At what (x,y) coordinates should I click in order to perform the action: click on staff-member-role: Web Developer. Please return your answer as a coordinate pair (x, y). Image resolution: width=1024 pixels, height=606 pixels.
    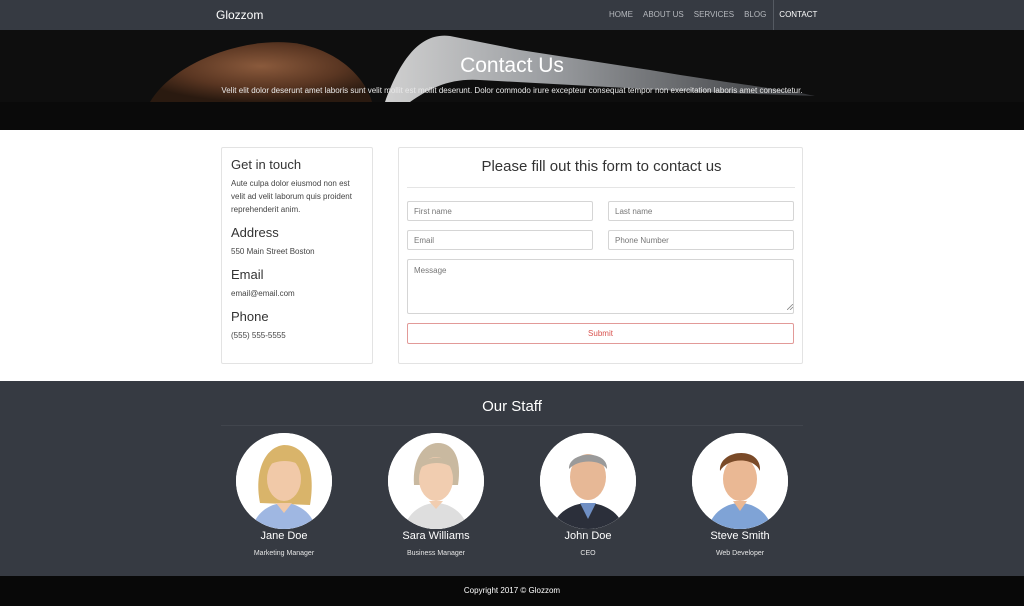
    Looking at the image, I should click on (740, 553).